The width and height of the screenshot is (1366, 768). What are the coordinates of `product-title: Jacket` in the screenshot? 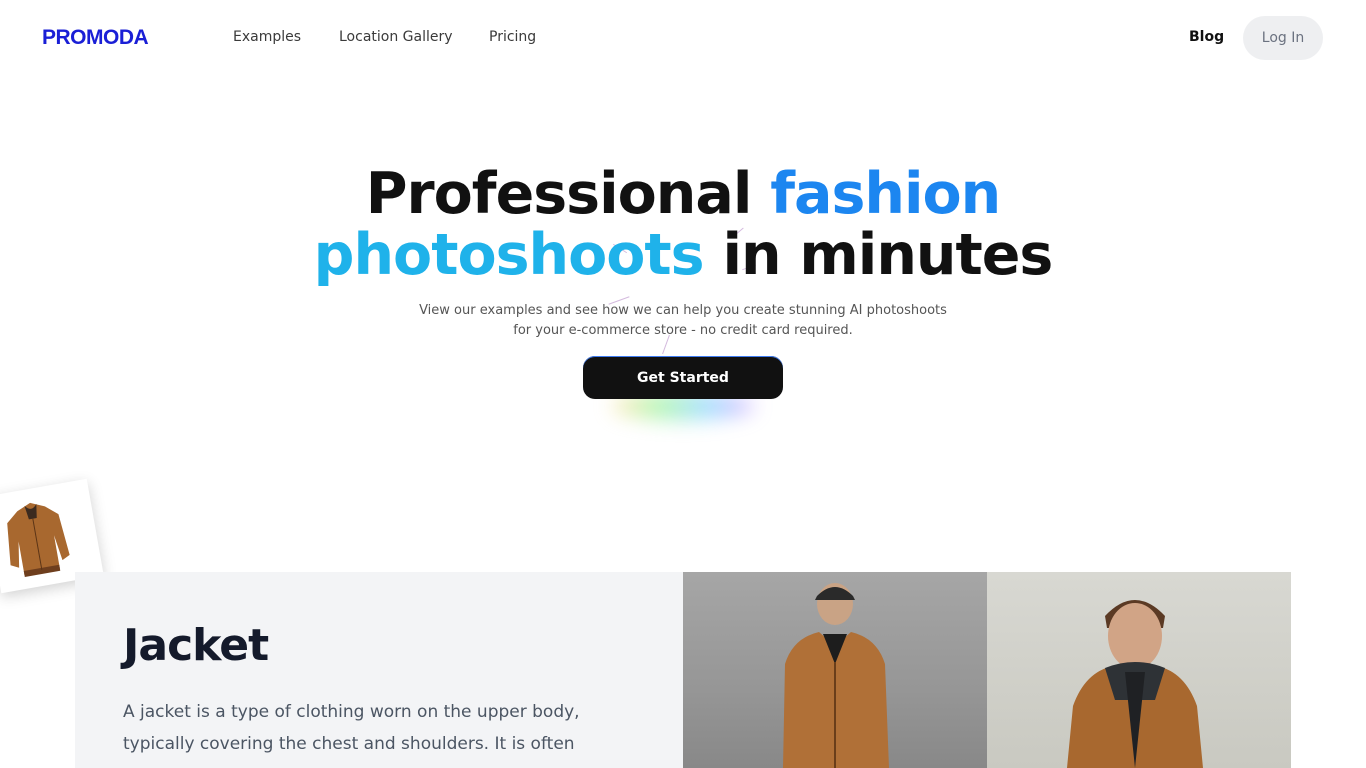 It's located at (196, 645).